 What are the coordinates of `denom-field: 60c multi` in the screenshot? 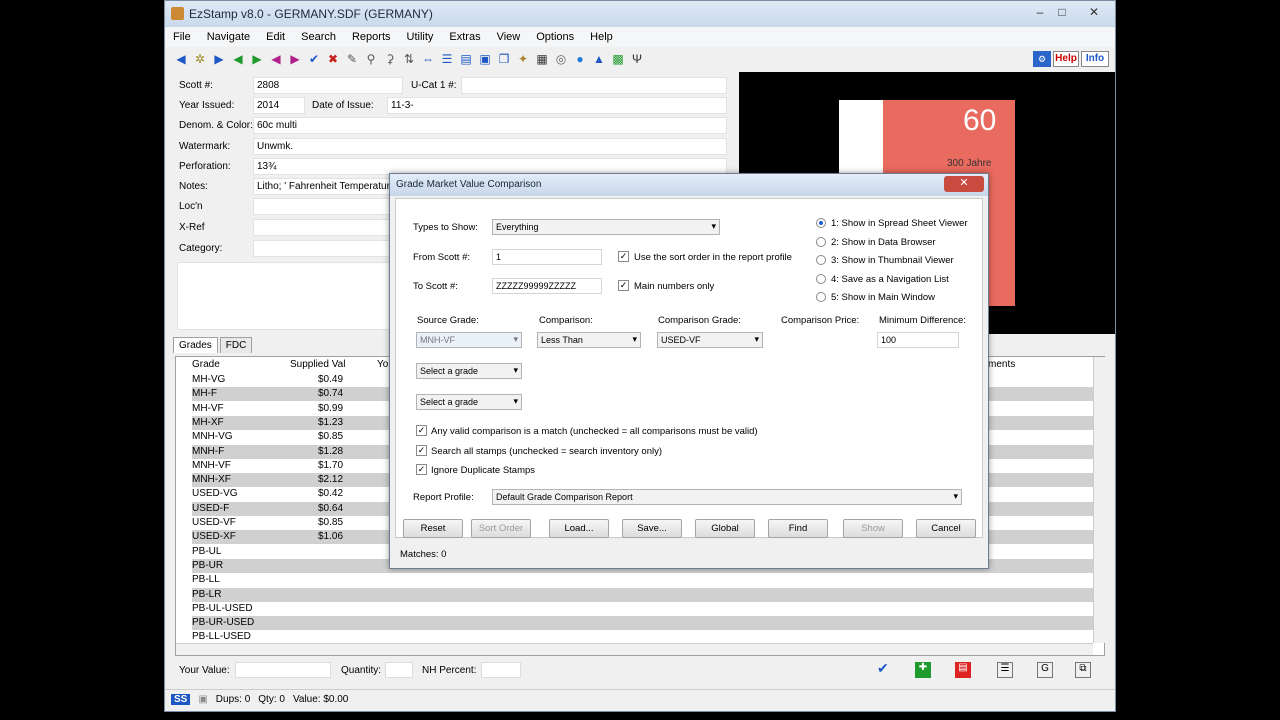 It's located at (490, 125).